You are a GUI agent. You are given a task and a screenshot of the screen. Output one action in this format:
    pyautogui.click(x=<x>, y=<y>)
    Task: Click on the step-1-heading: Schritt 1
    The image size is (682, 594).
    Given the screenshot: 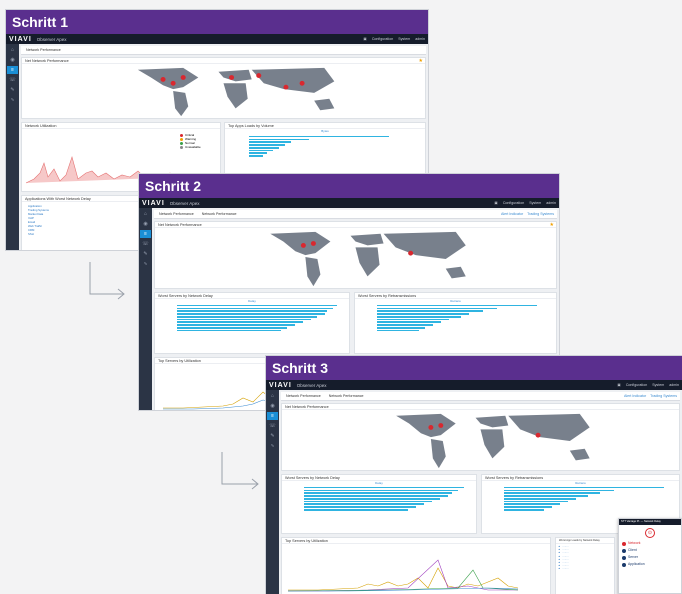 What is the action you would take?
    pyautogui.click(x=217, y=22)
    